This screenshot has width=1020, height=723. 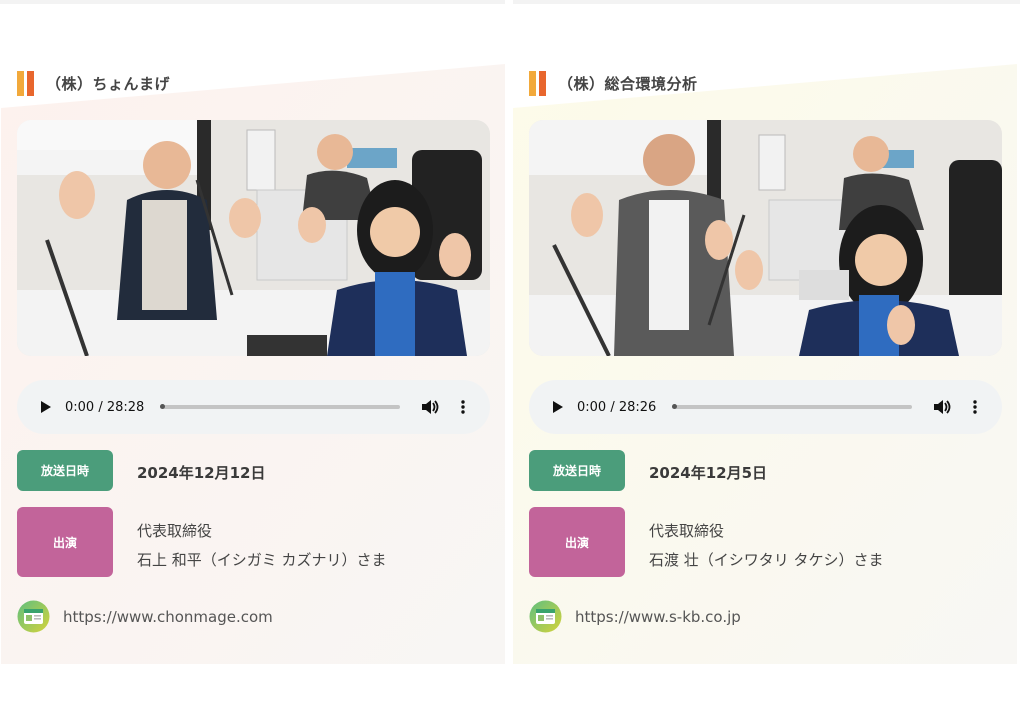 I want to click on website-link: https://www.chonmage.com, so click(x=168, y=617).